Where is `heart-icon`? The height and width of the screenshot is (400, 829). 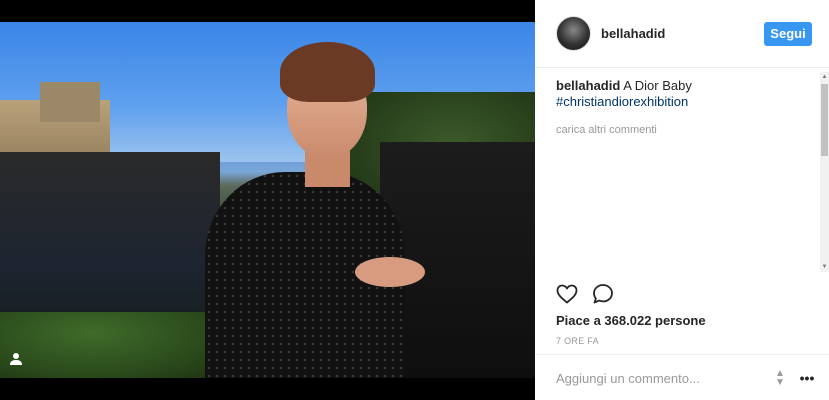 heart-icon is located at coordinates (567, 294).